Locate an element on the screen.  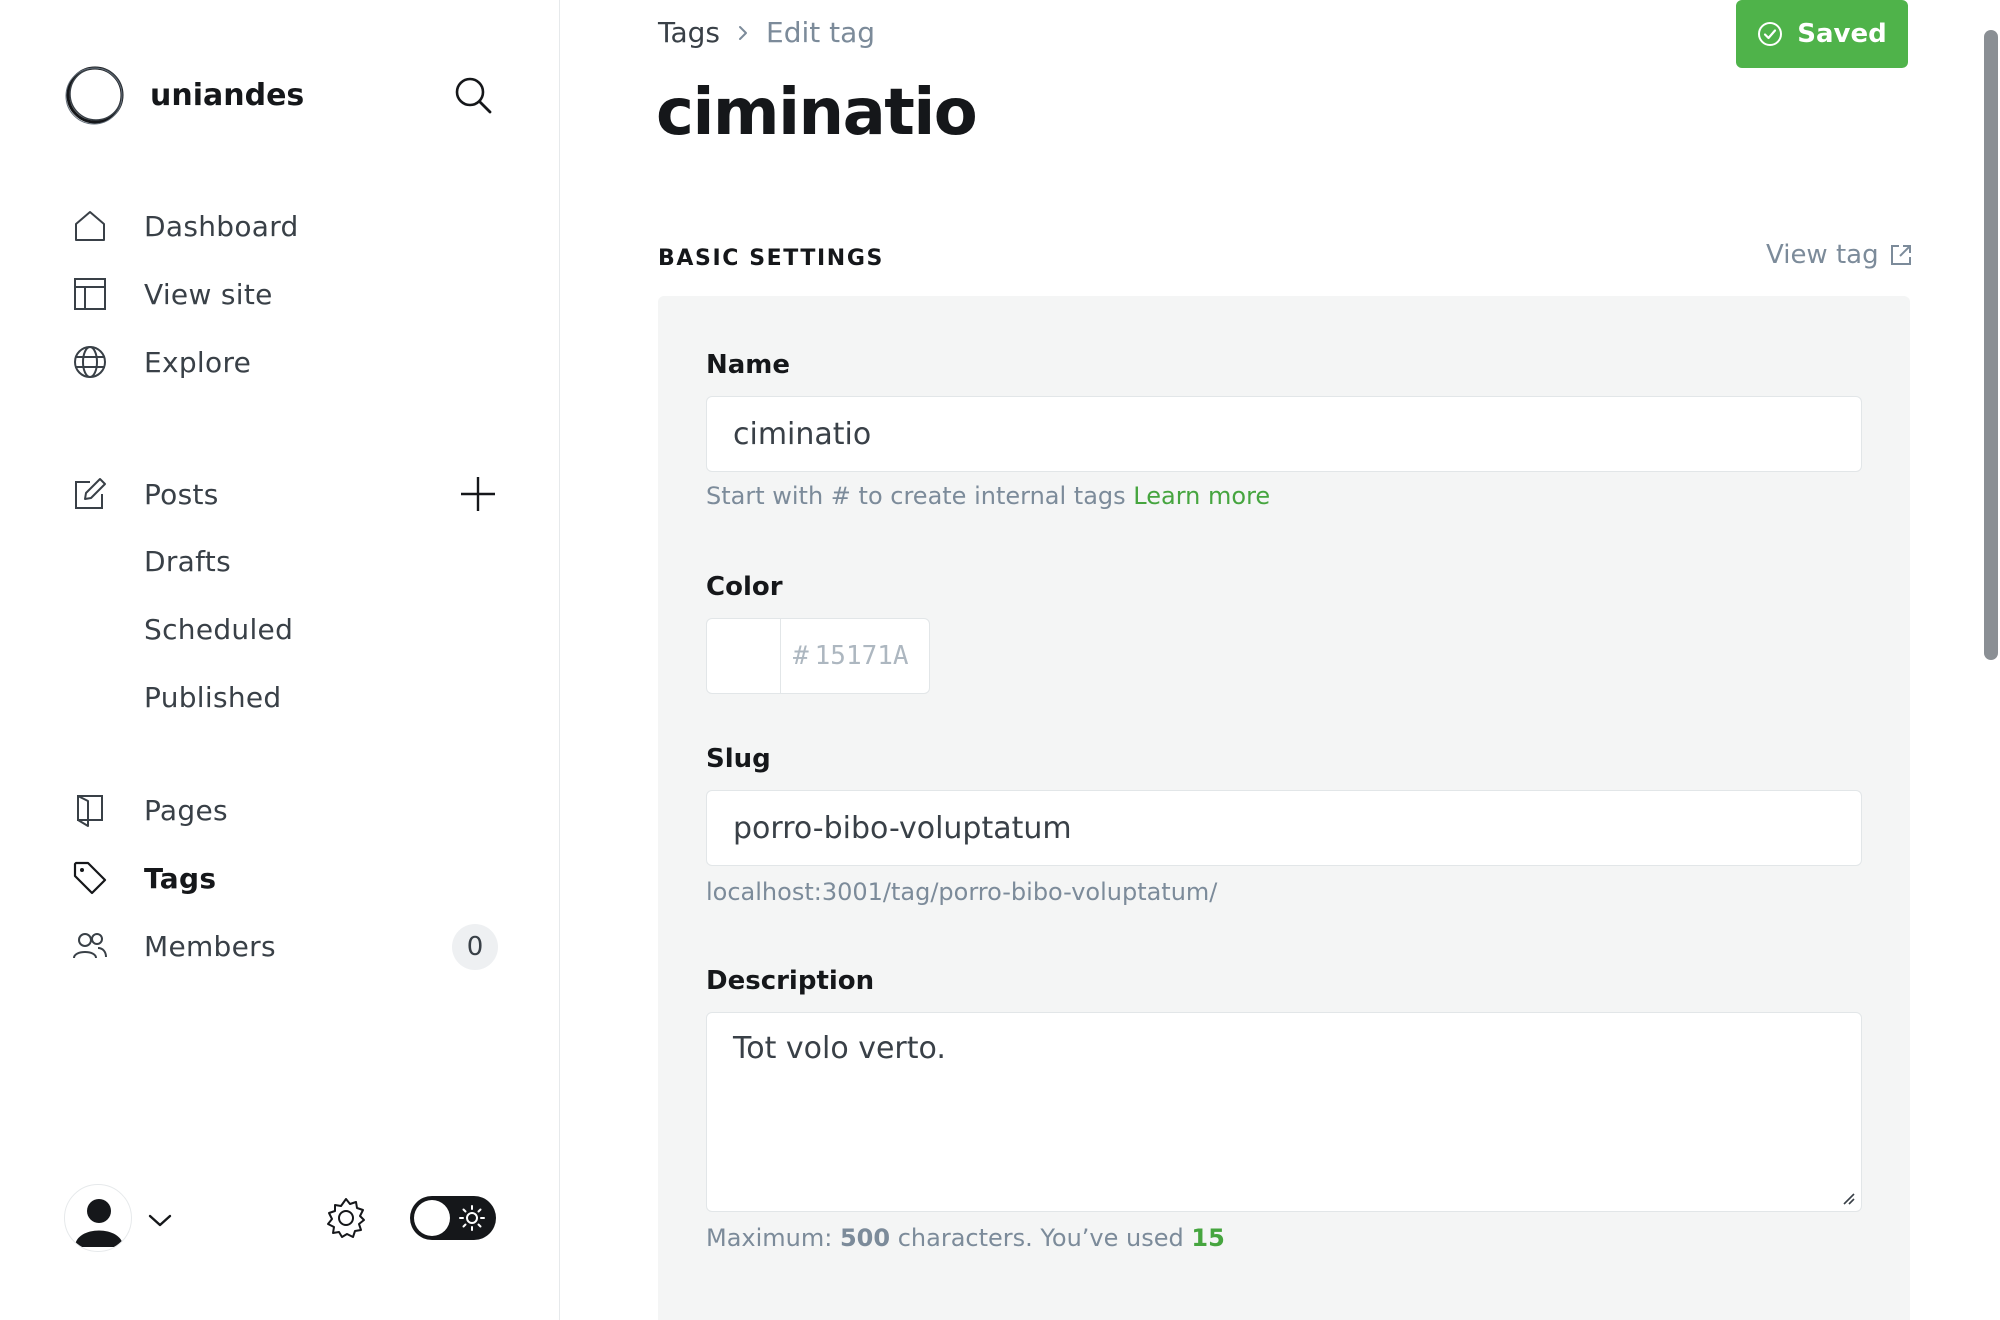
sidebar-item-tags: Tags is located at coordinates (144, 878).